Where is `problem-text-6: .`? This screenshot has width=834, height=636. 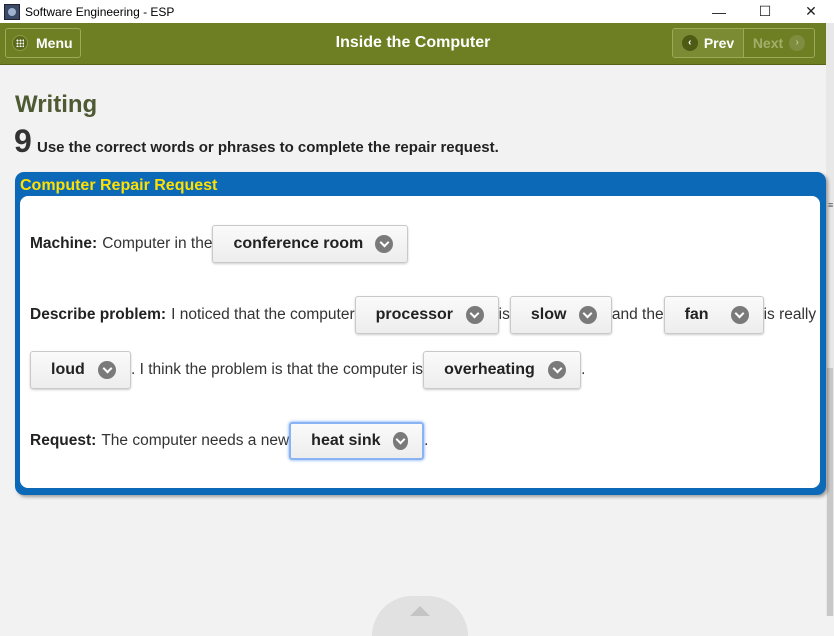
problem-text-6: . is located at coordinates (583, 369).